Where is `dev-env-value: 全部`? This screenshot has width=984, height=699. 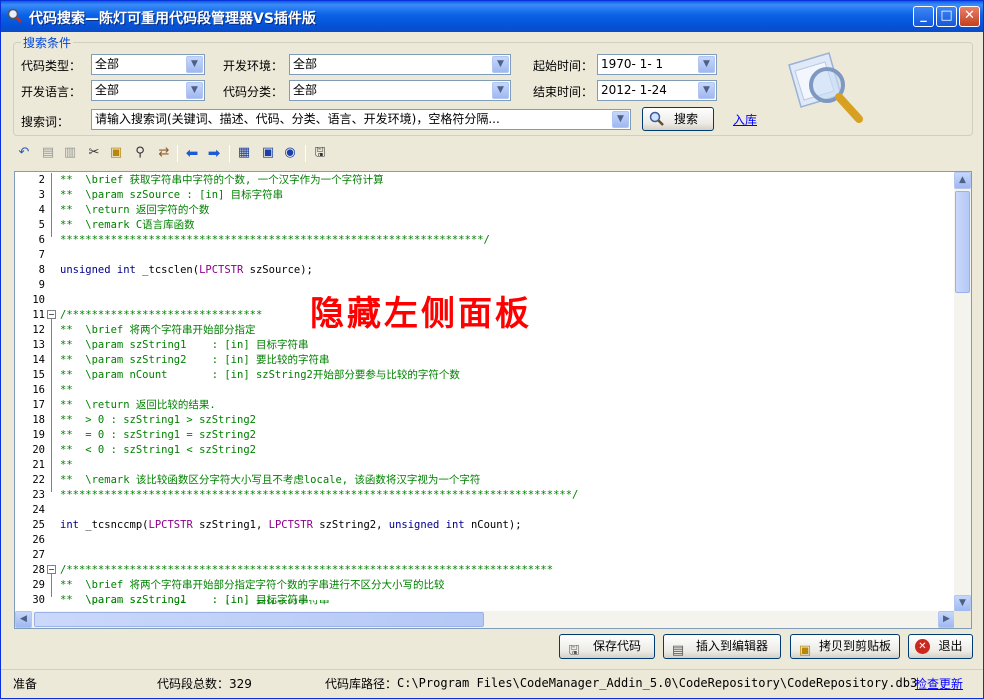 dev-env-value: 全部 is located at coordinates (305, 64).